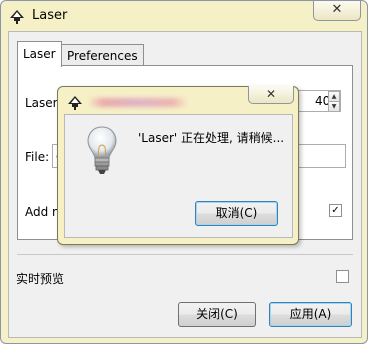  What do you see at coordinates (335, 210) in the screenshot?
I see `add-checkbox: ✓` at bounding box center [335, 210].